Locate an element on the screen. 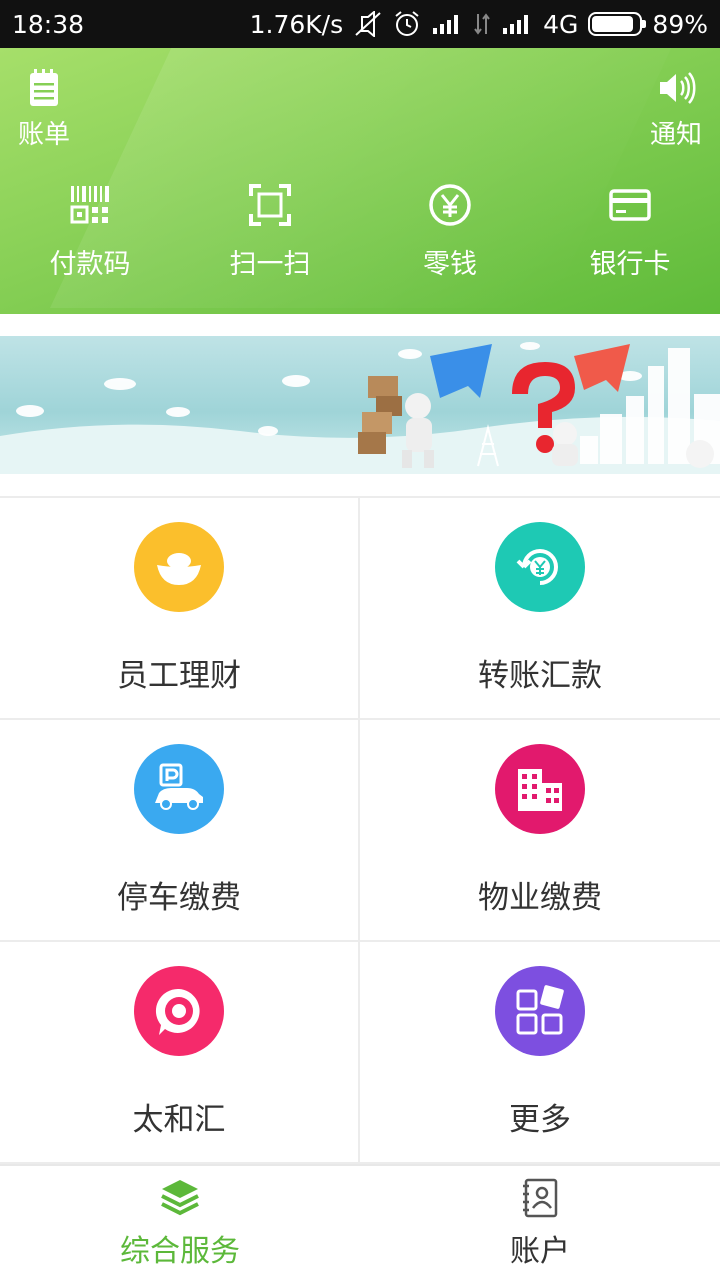 Image resolution: width=720 pixels, height=1280 pixels. quick-actions: 付款码 扫一扫 零钱 银行卡 is located at coordinates (360, 231).